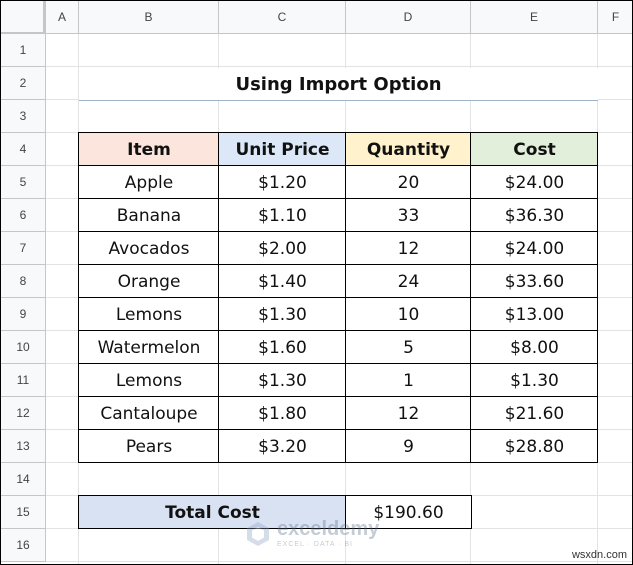 The image size is (633, 565). Describe the element at coordinates (338, 84) in the screenshot. I see `sheet-title: Using Import Option` at that location.